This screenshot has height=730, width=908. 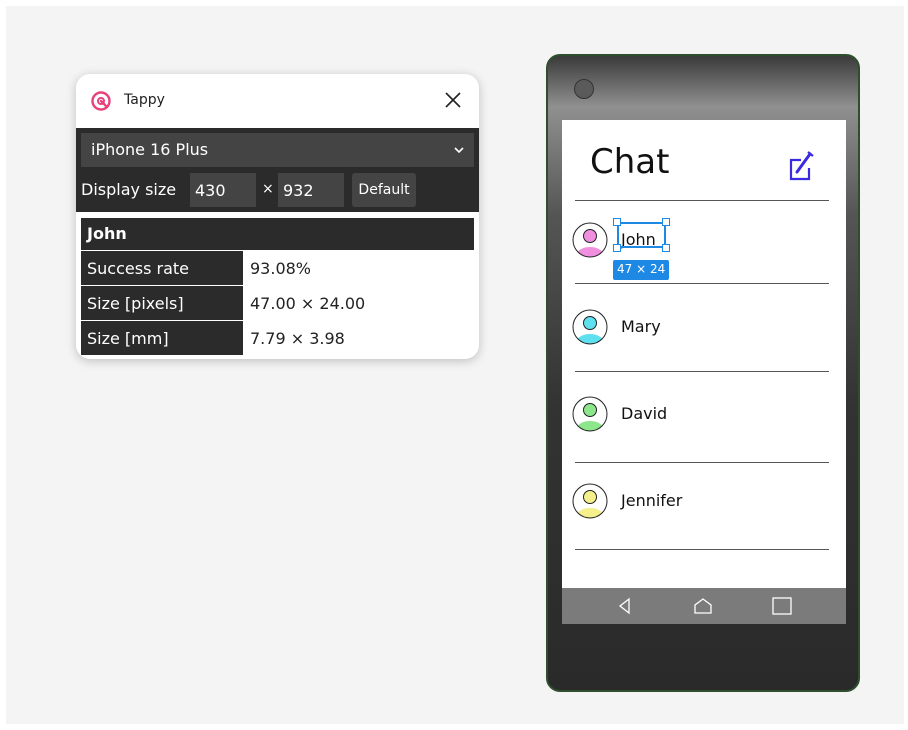 What do you see at coordinates (129, 189) in the screenshot?
I see `display-size-label: Display size` at bounding box center [129, 189].